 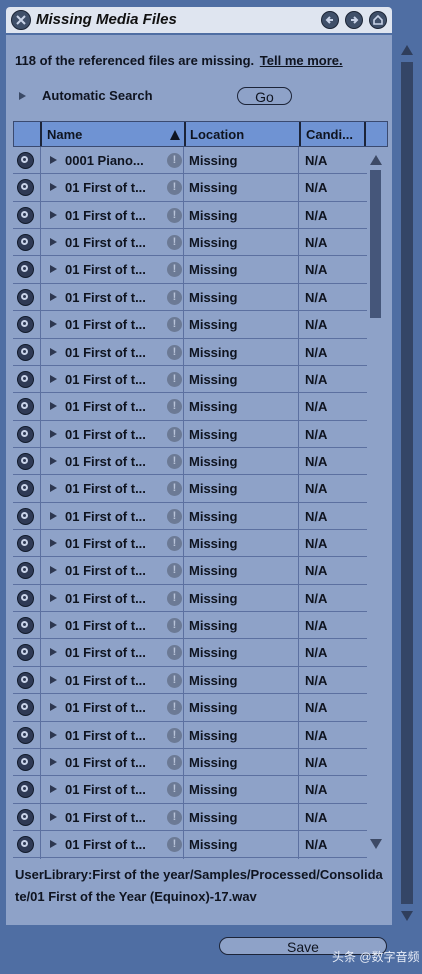 What do you see at coordinates (376, 160) in the screenshot?
I see `list-scroll-up-icon` at bounding box center [376, 160].